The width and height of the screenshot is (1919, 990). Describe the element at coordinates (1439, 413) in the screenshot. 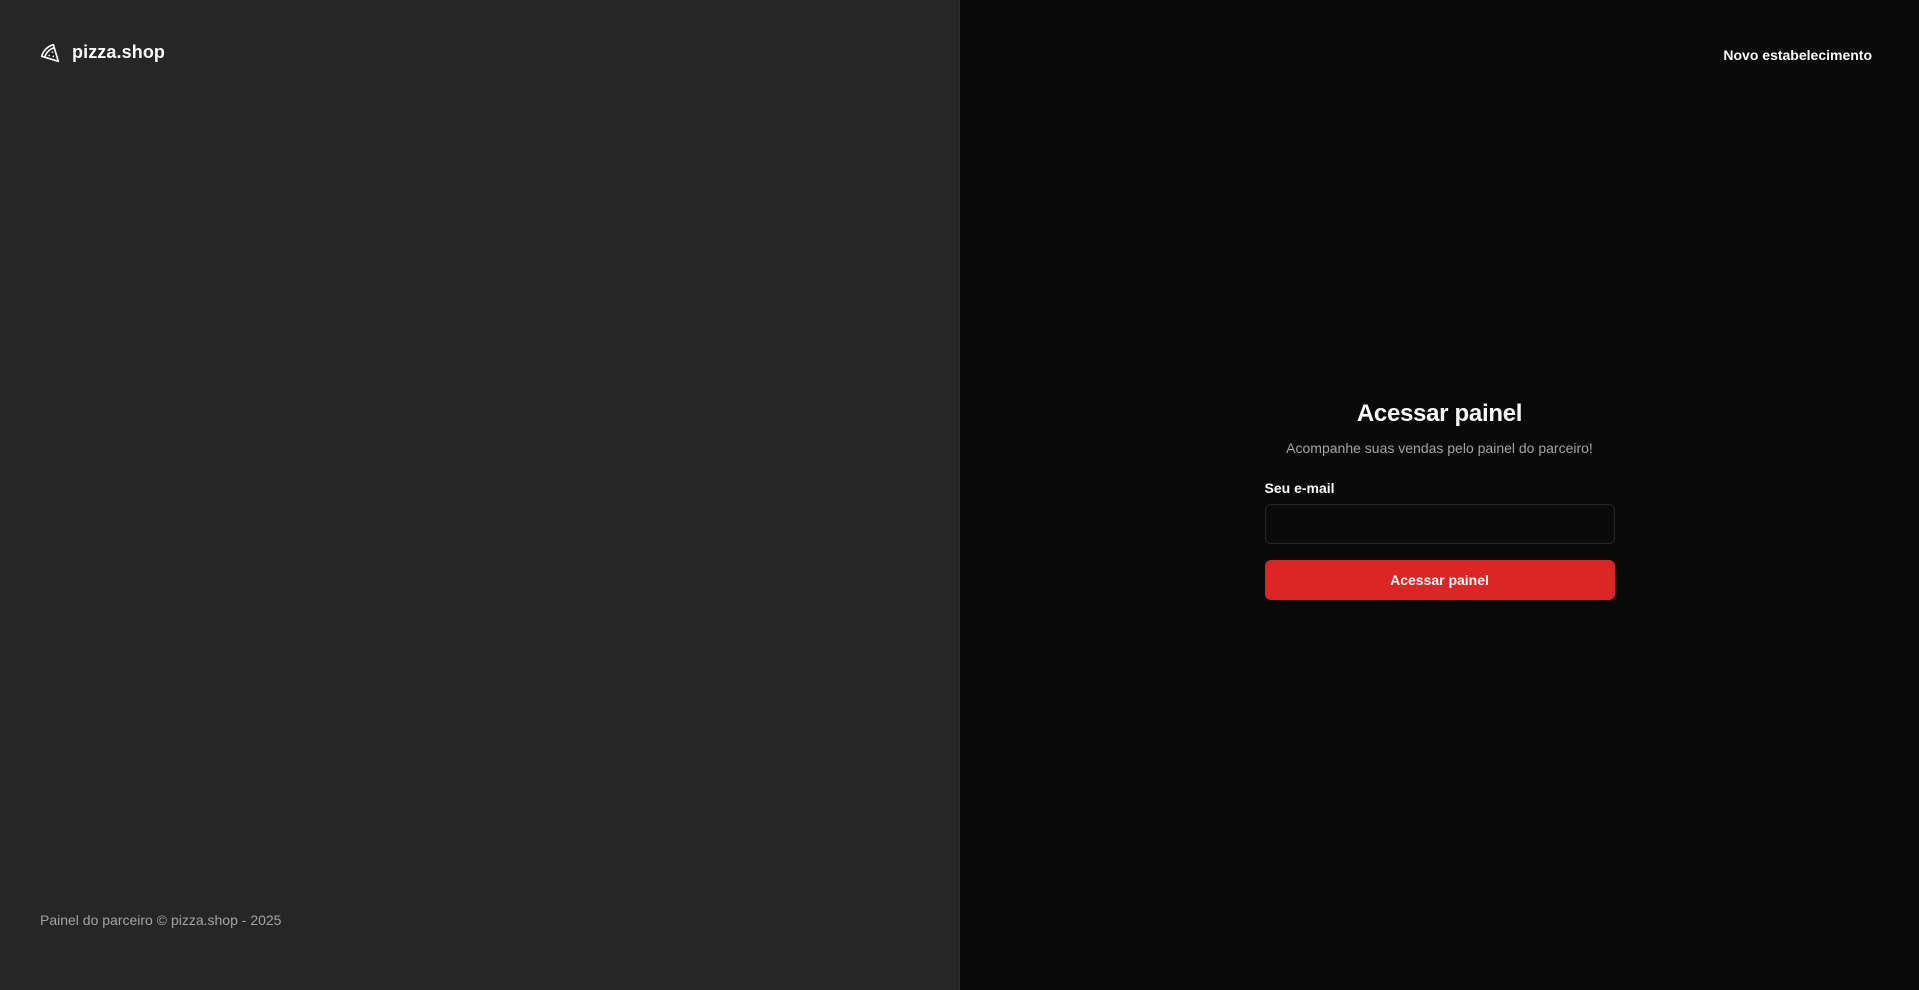

I see `page-title: Acessar painel` at that location.